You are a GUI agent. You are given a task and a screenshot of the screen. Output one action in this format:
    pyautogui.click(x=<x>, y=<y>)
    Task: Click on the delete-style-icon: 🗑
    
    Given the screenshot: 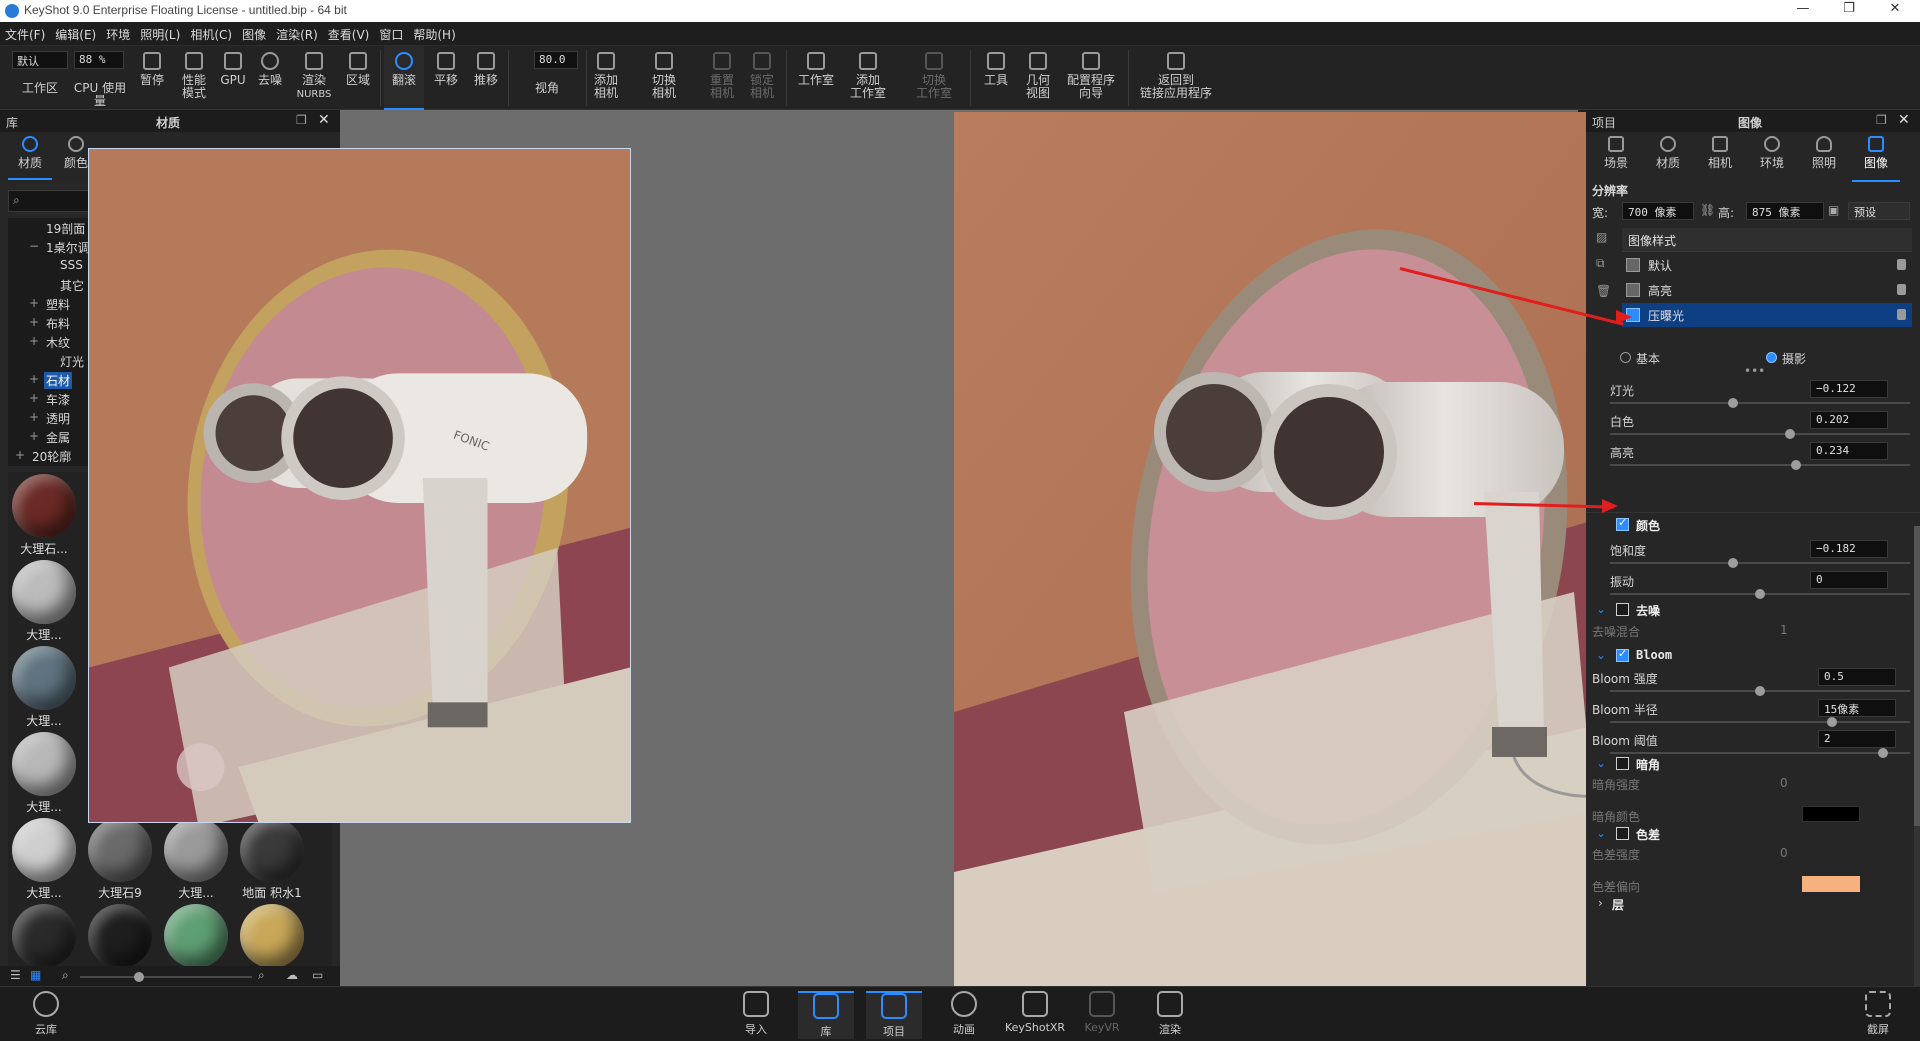 What is the action you would take?
    pyautogui.click(x=1603, y=291)
    